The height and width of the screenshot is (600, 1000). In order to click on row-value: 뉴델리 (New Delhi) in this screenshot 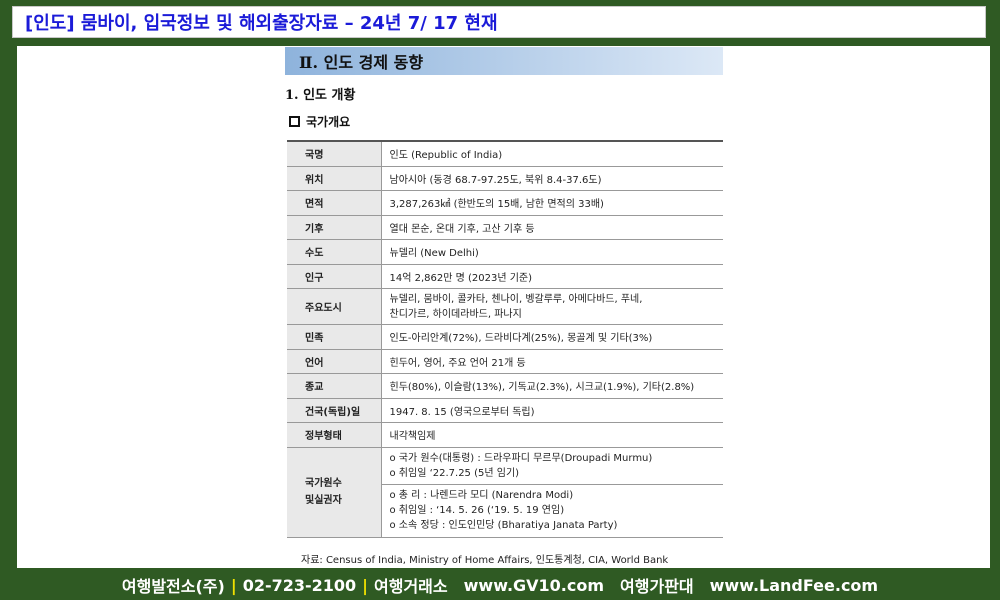, I will do `click(552, 252)`.